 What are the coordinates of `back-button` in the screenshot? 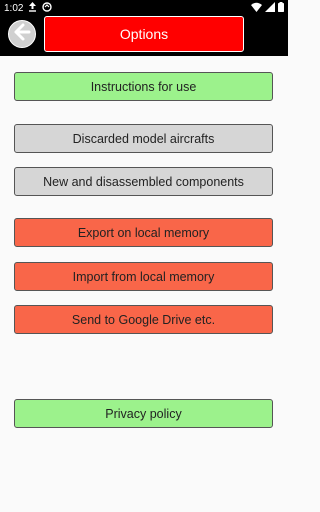 It's located at (22, 34).